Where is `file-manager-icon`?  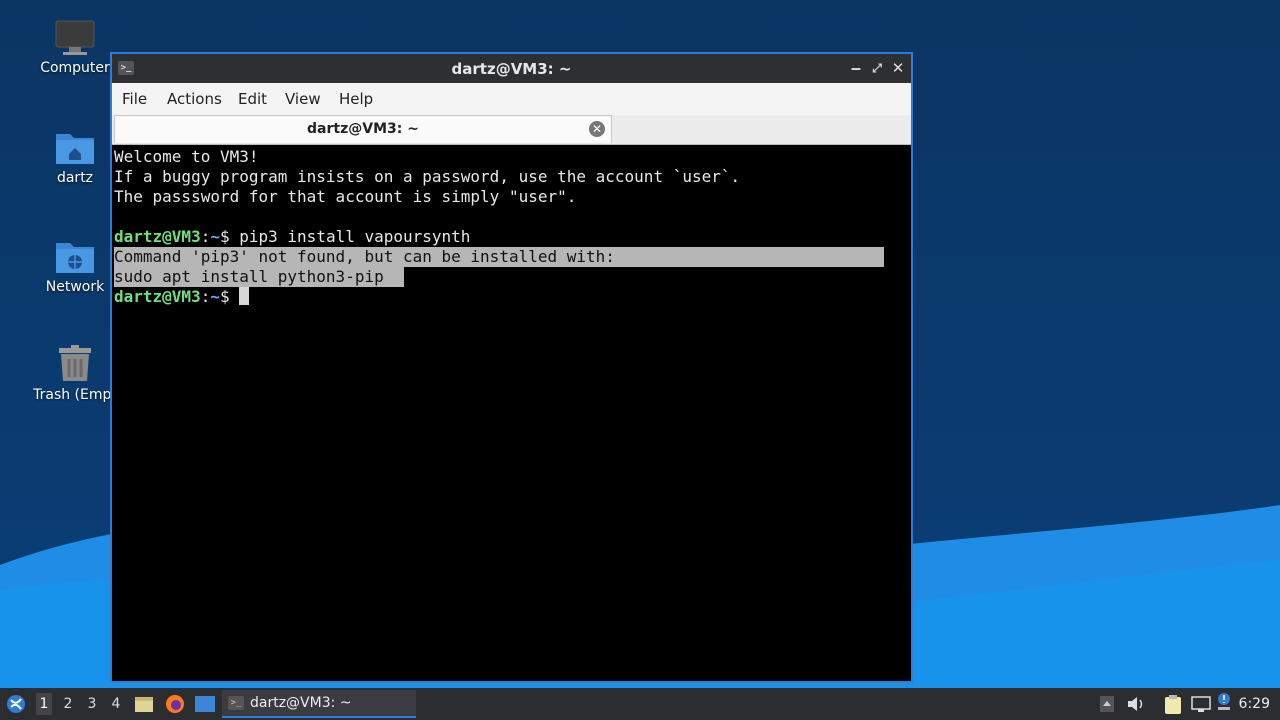
file-manager-icon is located at coordinates (144, 704).